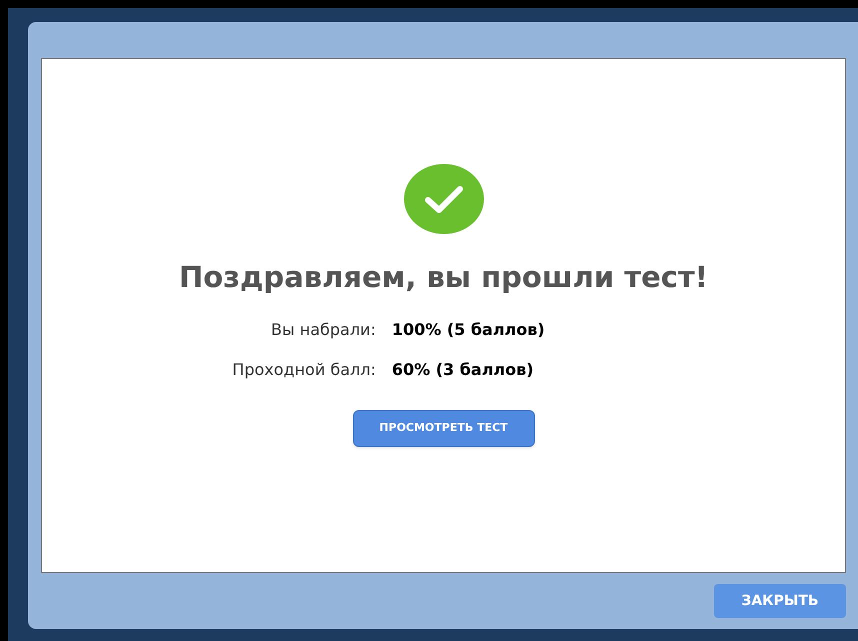 The width and height of the screenshot is (858, 641). What do you see at coordinates (443, 428) in the screenshot?
I see `review-test-button: ПРОСМОТРЕТЬ ТЕСТ` at bounding box center [443, 428].